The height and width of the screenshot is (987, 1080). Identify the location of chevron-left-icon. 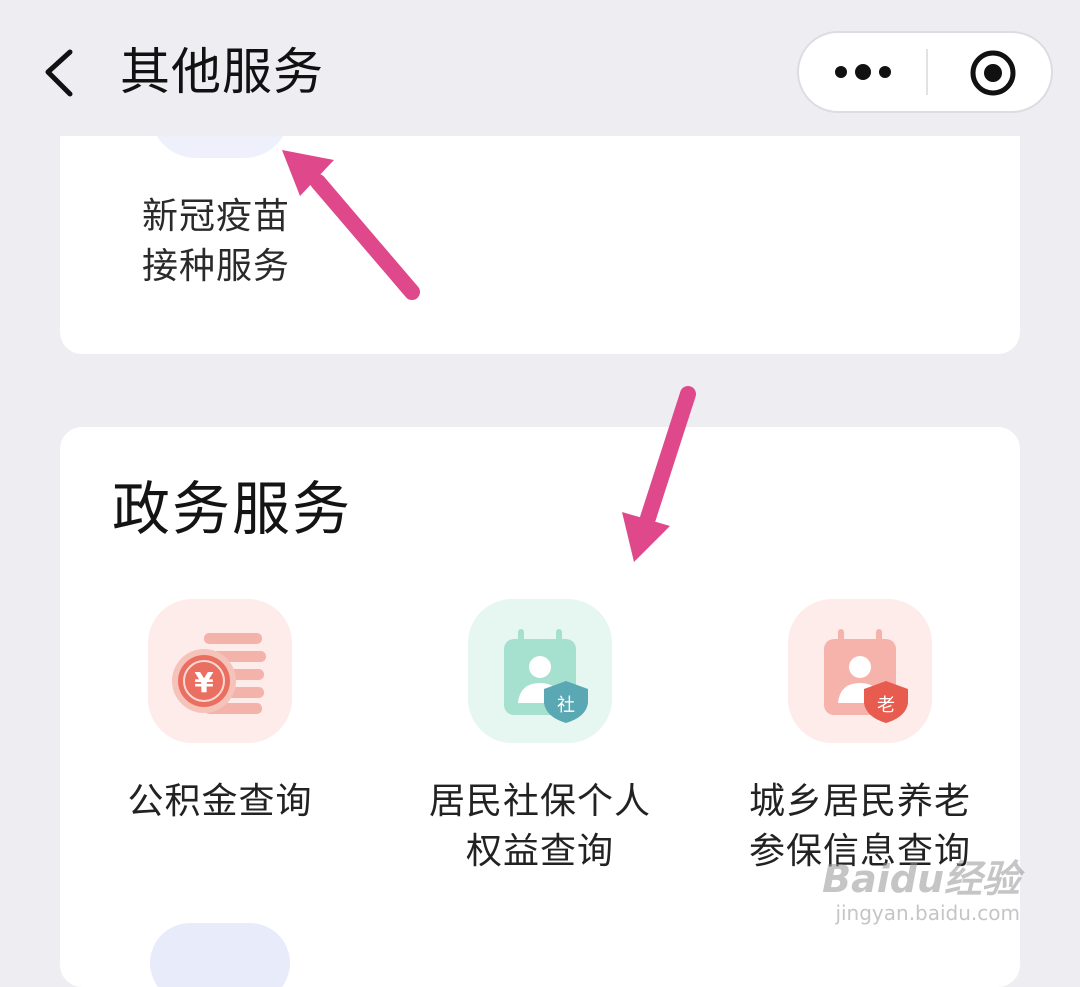
(62, 72).